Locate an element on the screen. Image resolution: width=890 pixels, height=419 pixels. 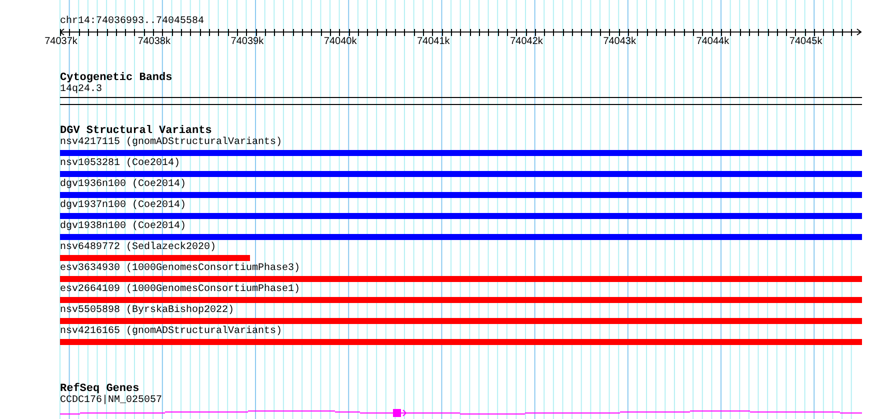
ruler-tick-label: 74038k is located at coordinates (154, 42).